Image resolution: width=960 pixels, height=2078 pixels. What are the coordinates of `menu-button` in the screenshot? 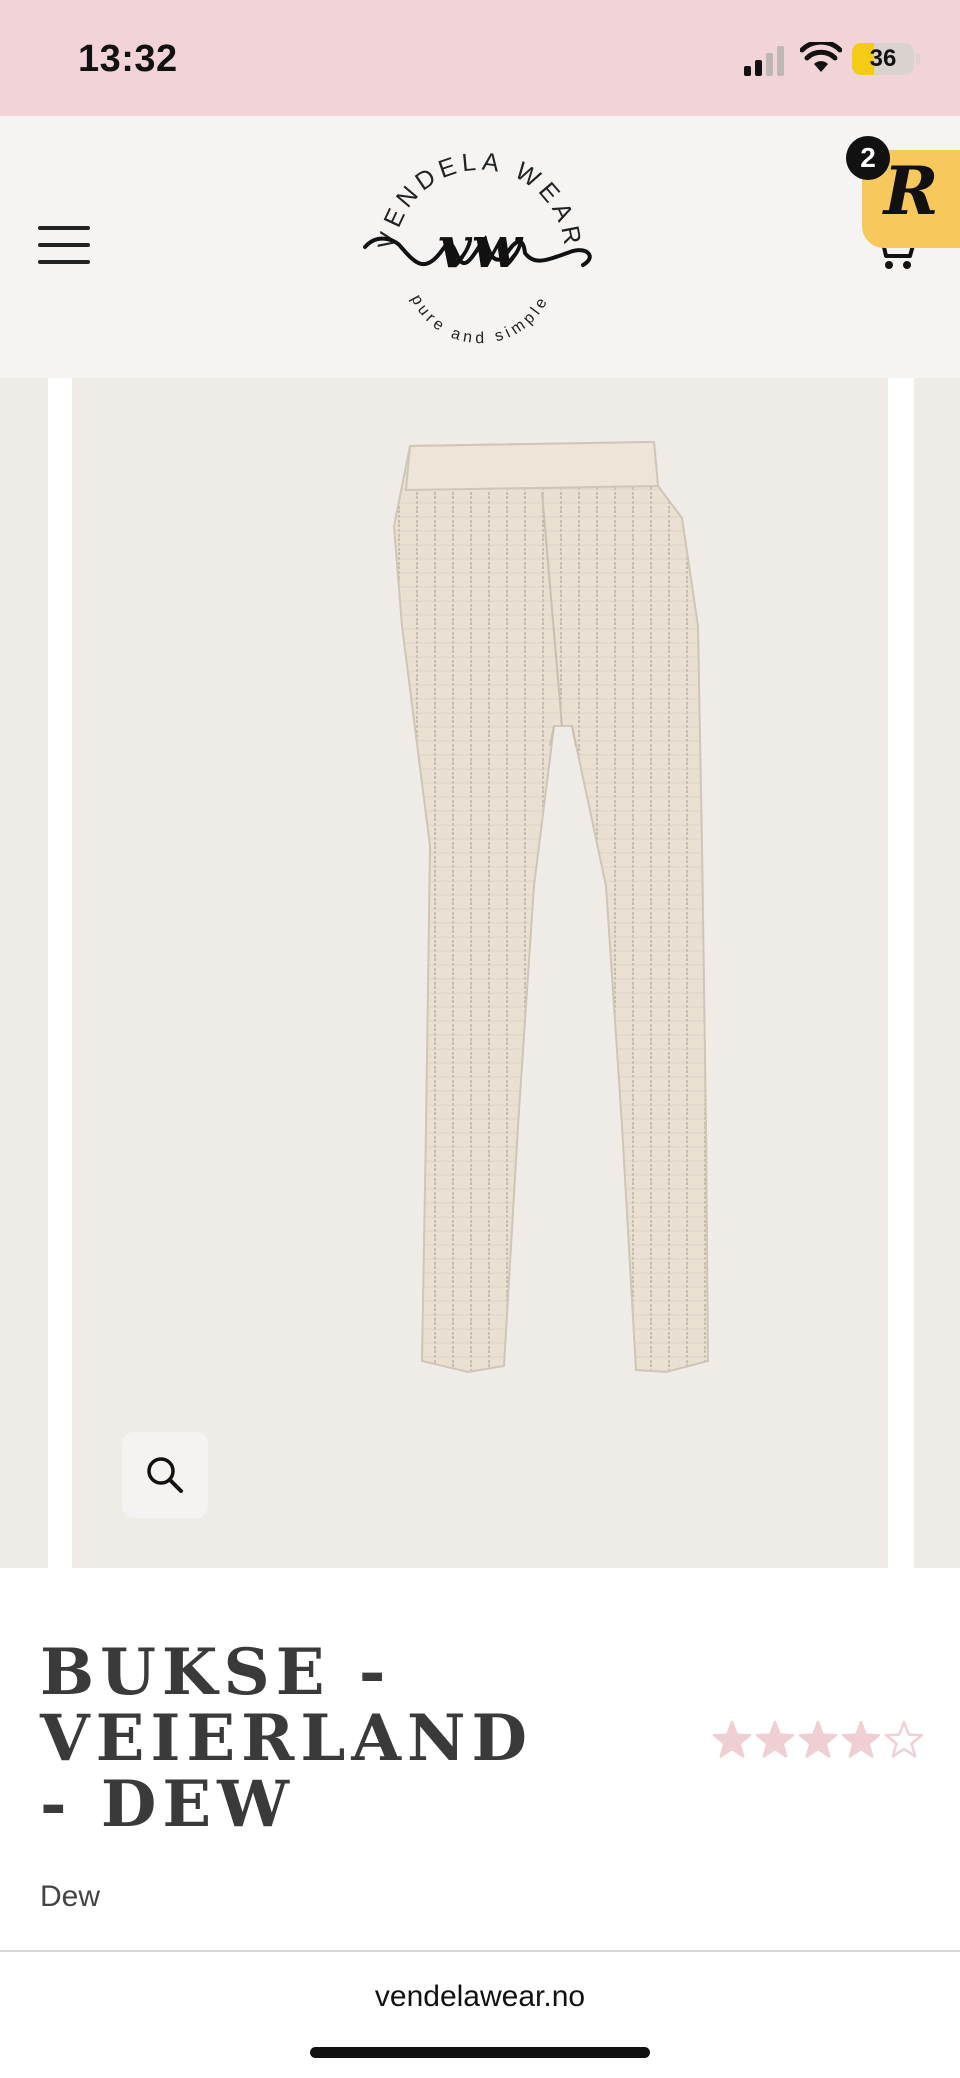 It's located at (64, 245).